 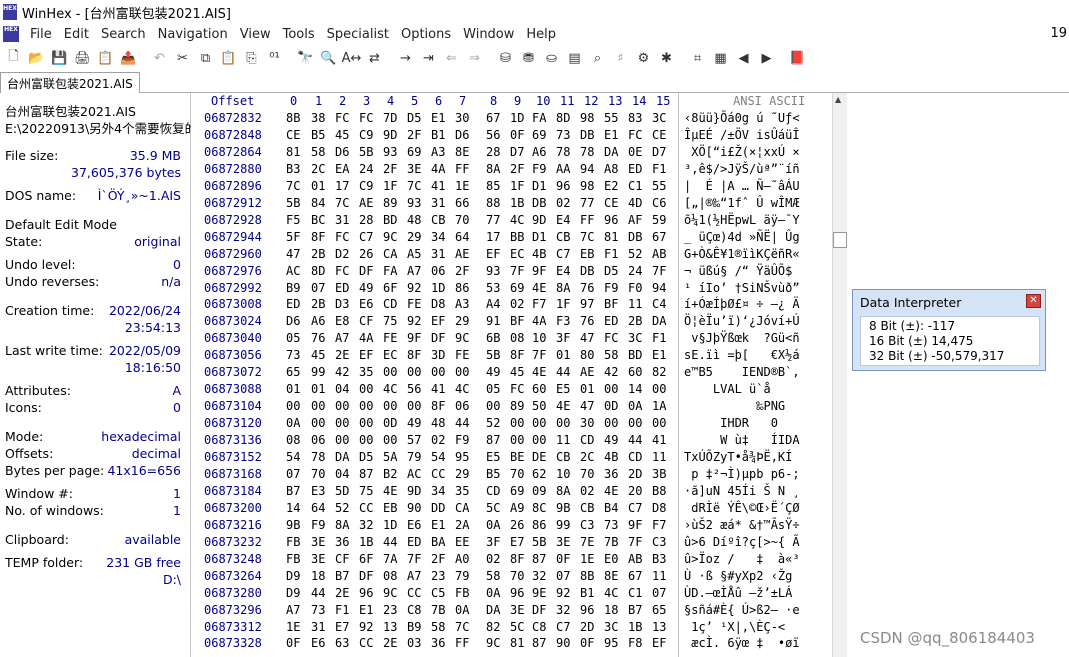 What do you see at coordinates (563, 355) in the screenshot?
I see `hex-byte: 01` at bounding box center [563, 355].